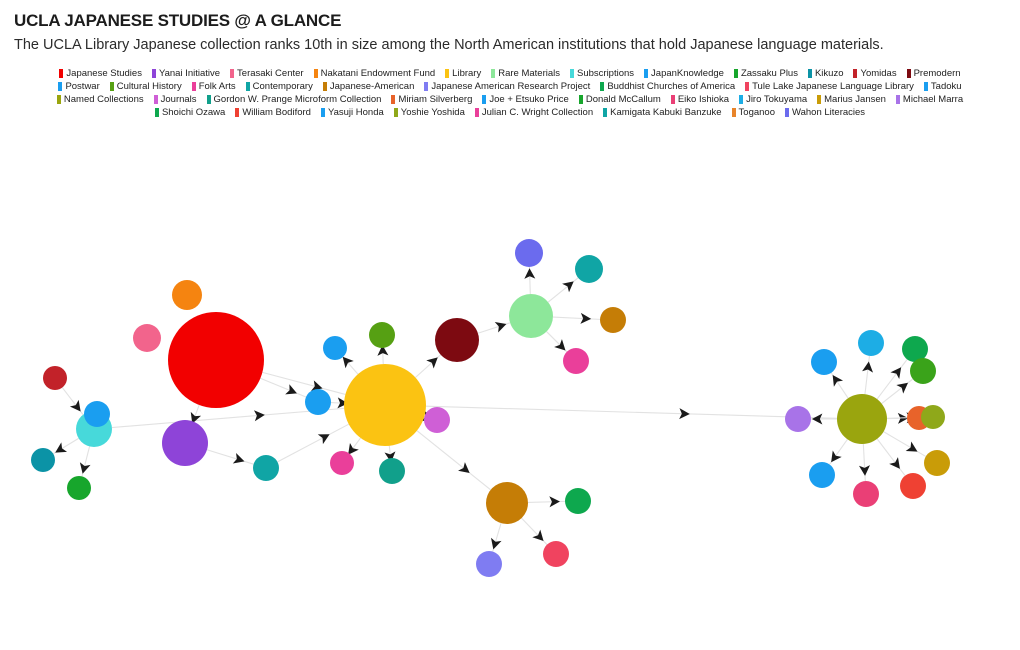 Image resolution: width=1020 pixels, height=650 pixels. What do you see at coordinates (175, 99) in the screenshot?
I see `legend-item: Journals` at bounding box center [175, 99].